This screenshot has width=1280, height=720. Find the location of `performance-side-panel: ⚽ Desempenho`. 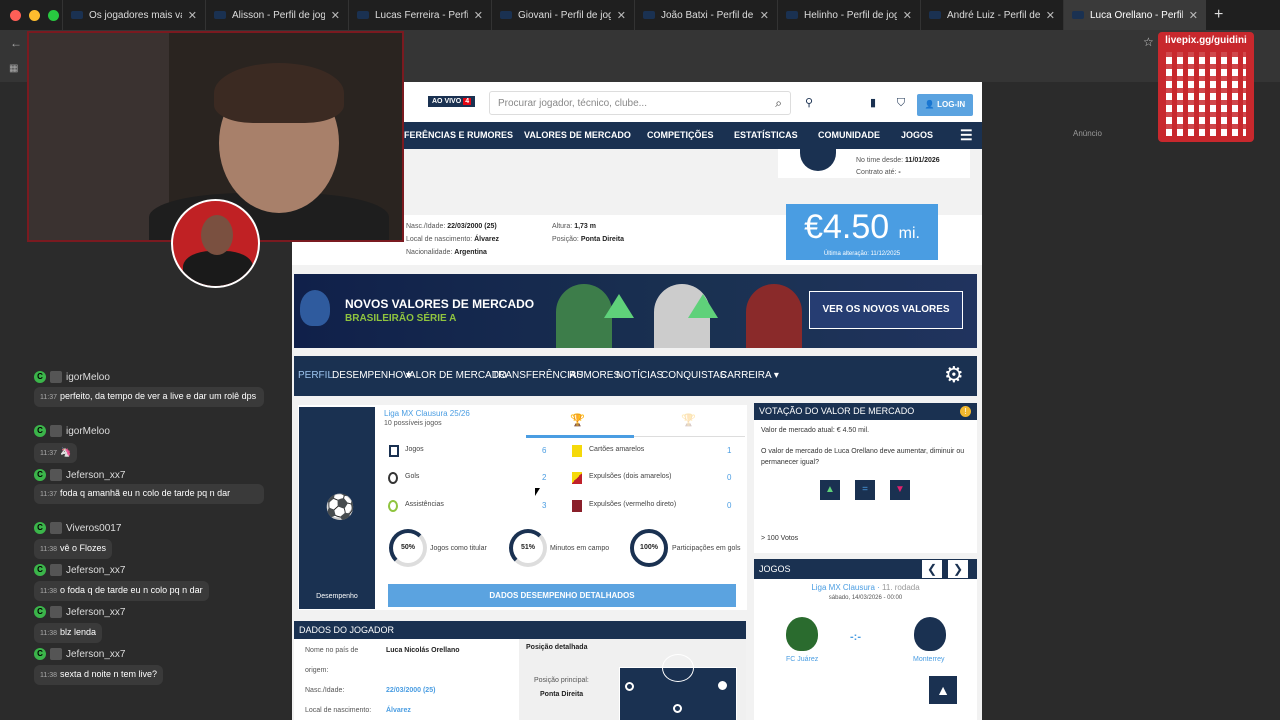

performance-side-panel: ⚽ Desempenho is located at coordinates (337, 508).